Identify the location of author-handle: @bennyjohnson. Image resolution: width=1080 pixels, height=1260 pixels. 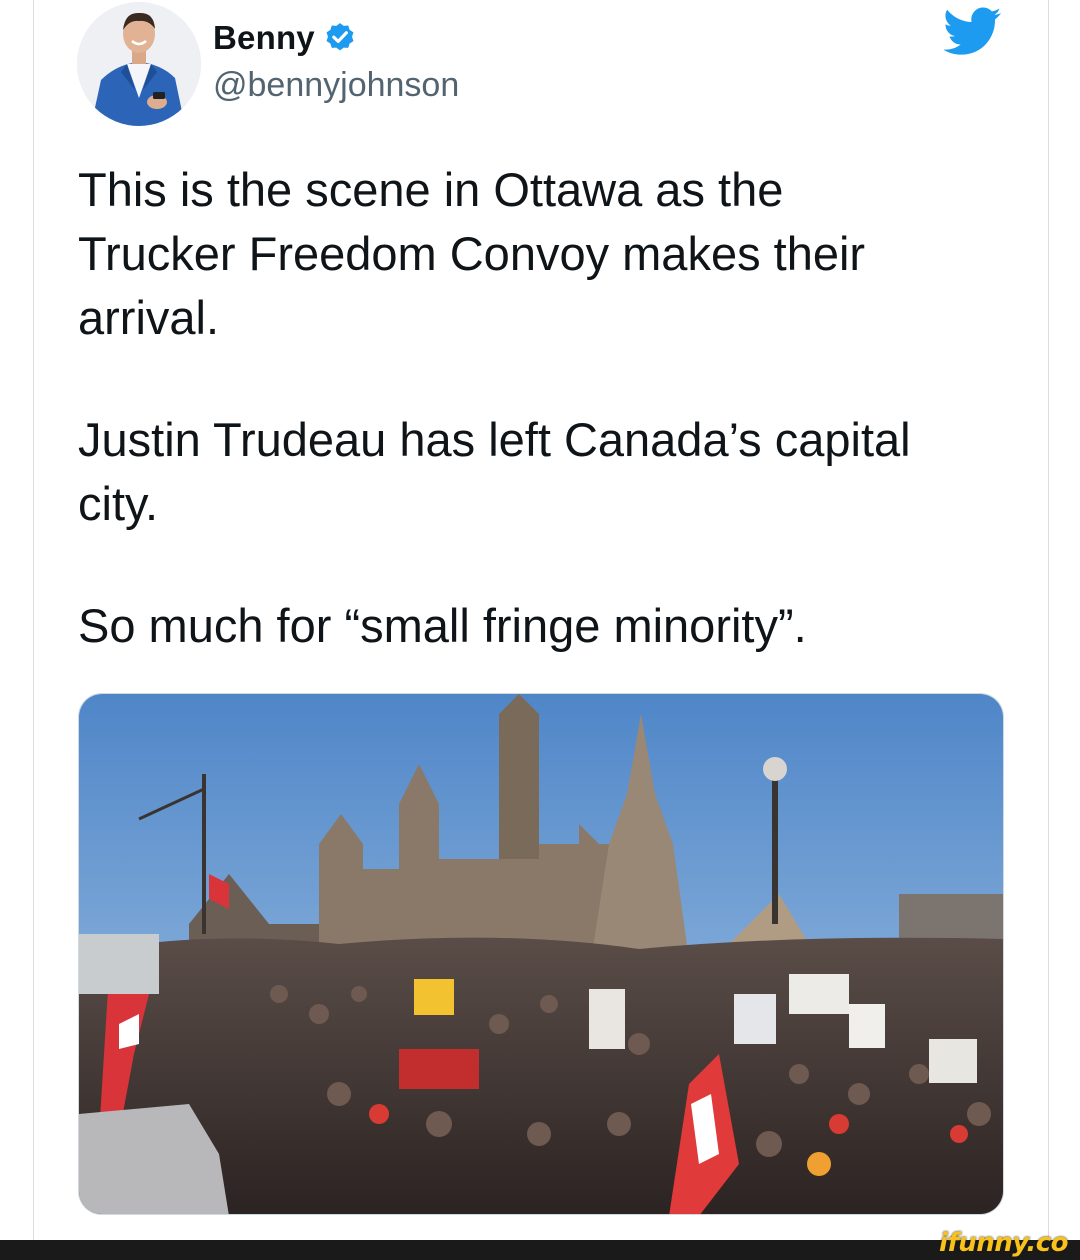
(336, 85).